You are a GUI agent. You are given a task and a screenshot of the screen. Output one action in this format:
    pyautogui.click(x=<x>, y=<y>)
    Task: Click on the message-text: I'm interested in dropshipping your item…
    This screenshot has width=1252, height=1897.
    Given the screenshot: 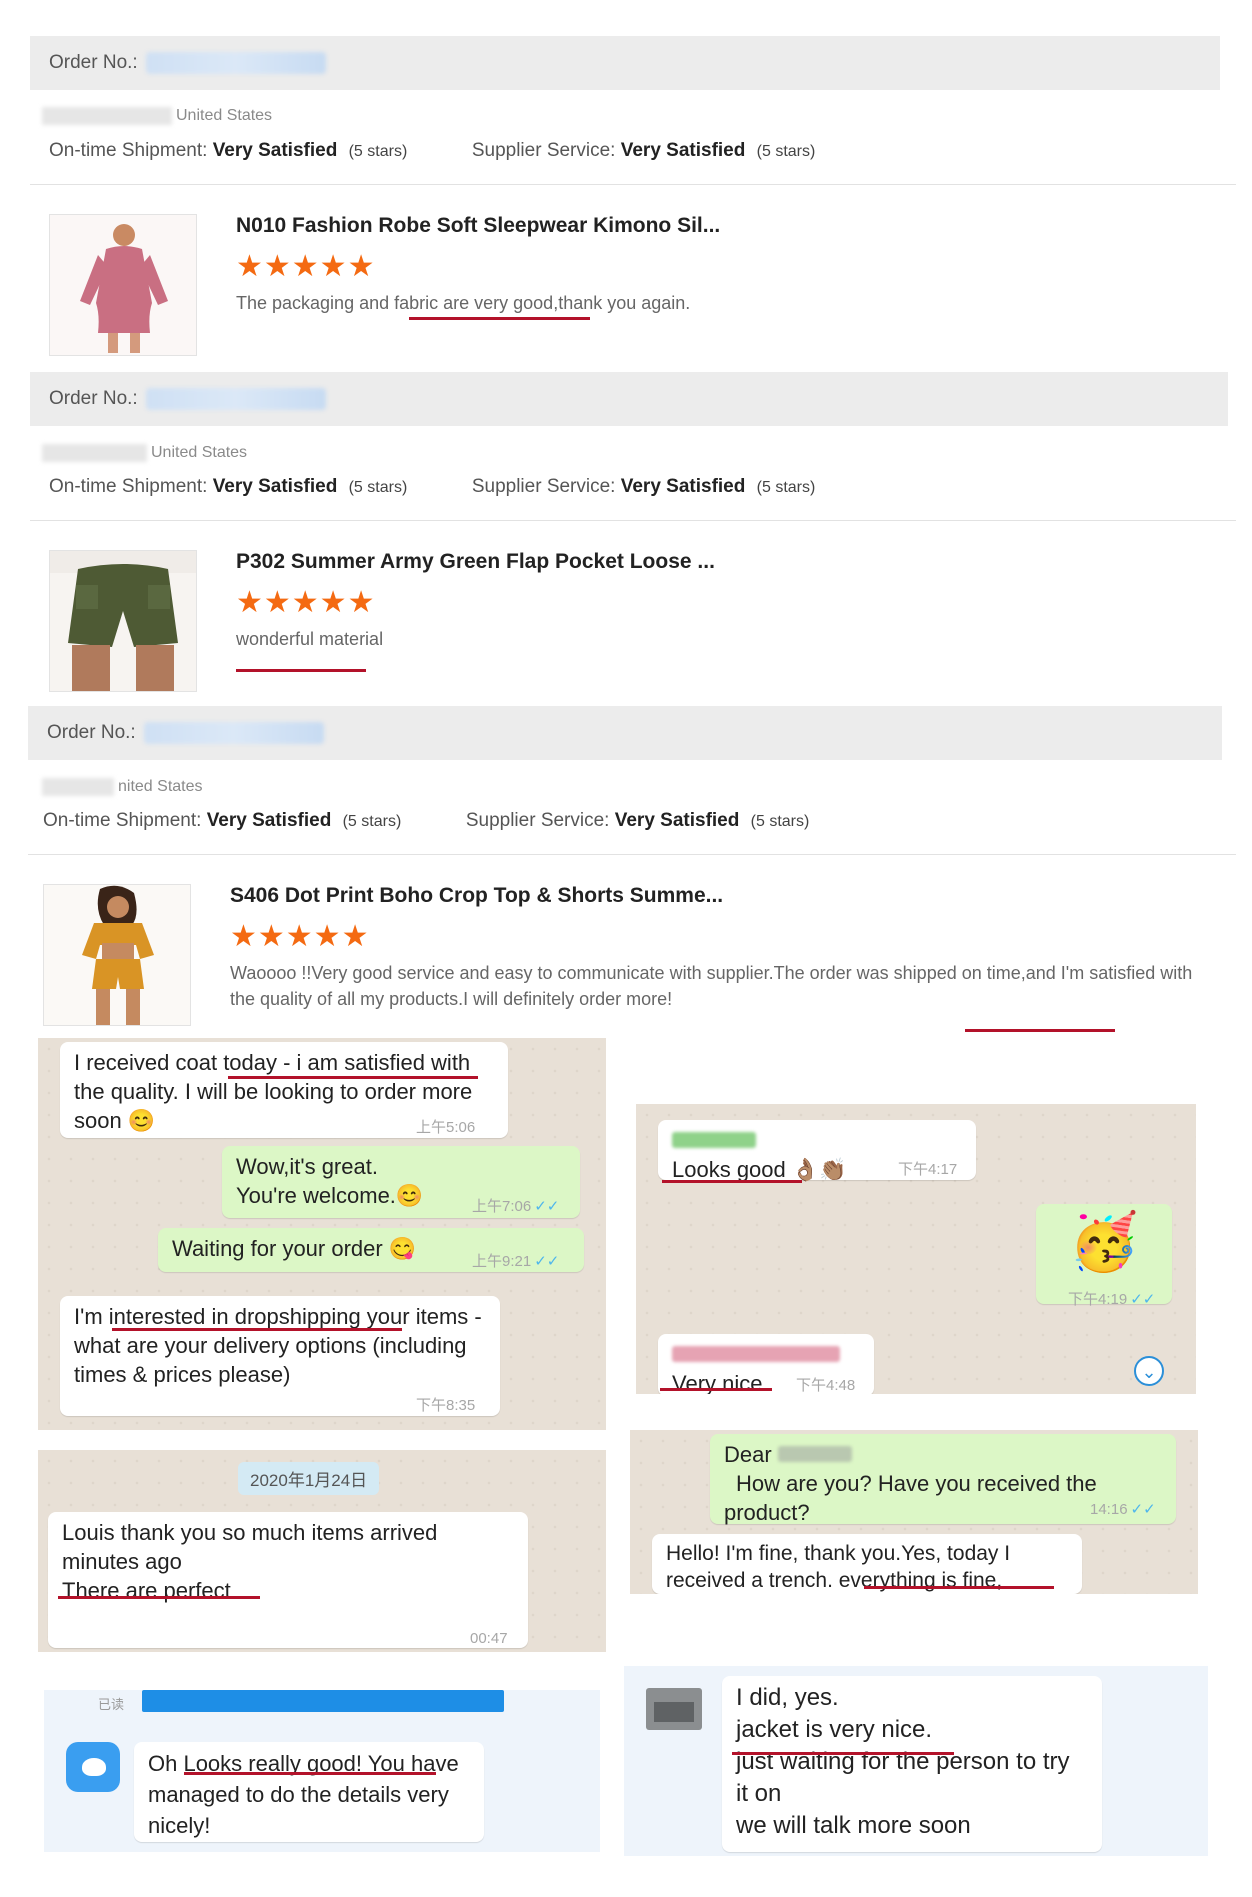 What is the action you would take?
    pyautogui.click(x=278, y=1345)
    